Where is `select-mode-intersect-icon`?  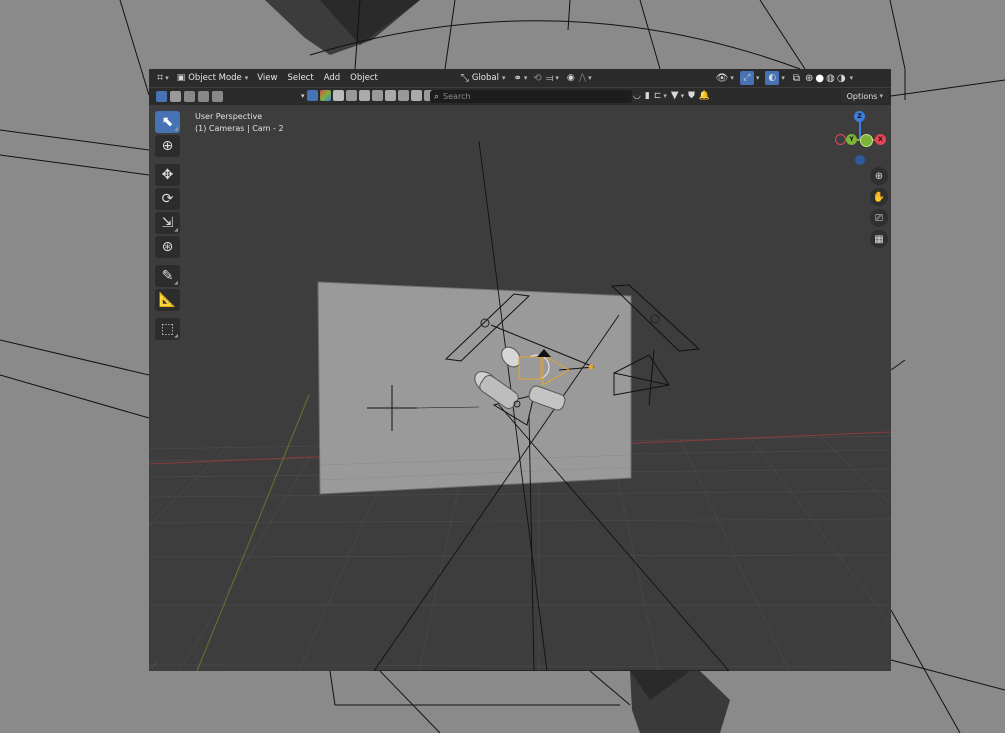
select-mode-intersect-icon is located at coordinates (217, 96).